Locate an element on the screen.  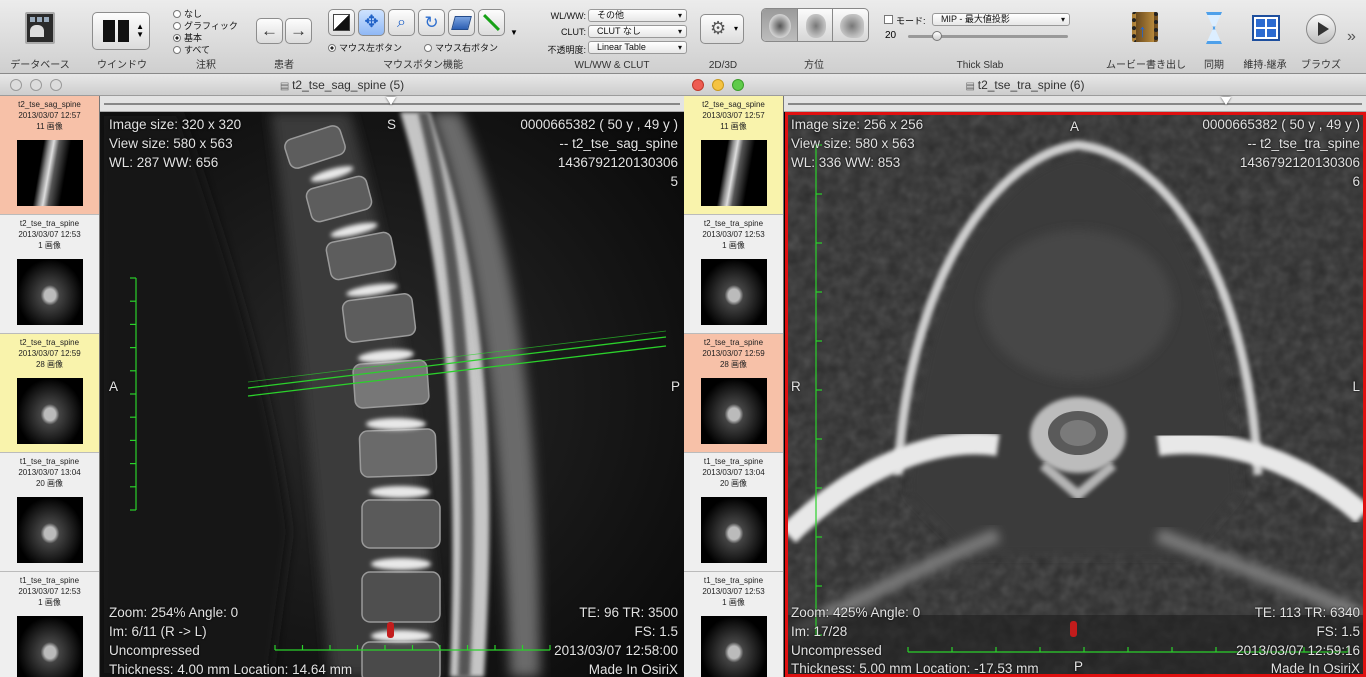
hourglass-icon is located at coordinates (1214, 28).